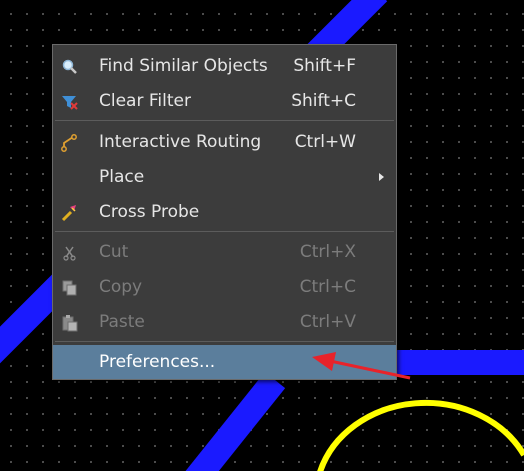 This screenshot has width=524, height=471. Describe the element at coordinates (122, 177) in the screenshot. I see `menu-item-label: Place` at that location.